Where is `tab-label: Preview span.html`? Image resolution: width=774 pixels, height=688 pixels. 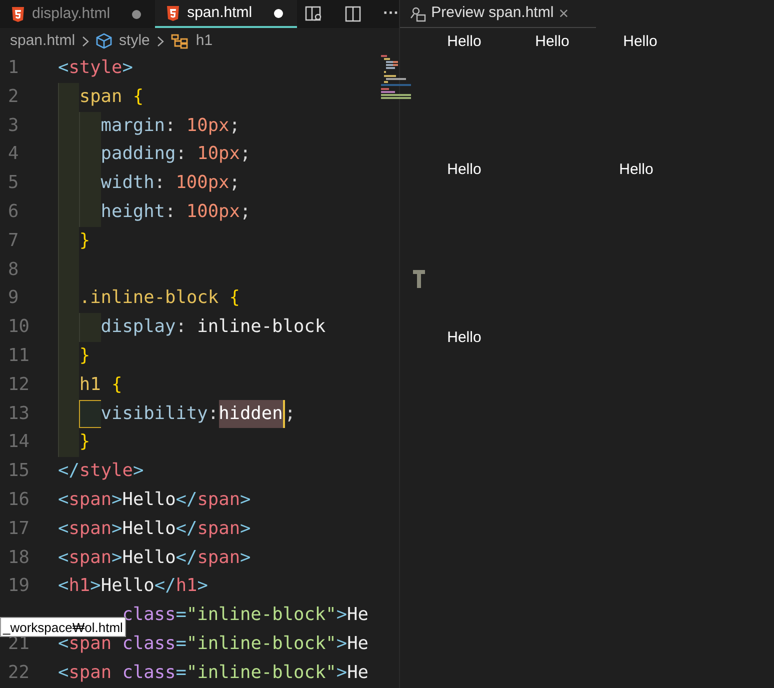
tab-label: Preview span.html is located at coordinates (492, 13).